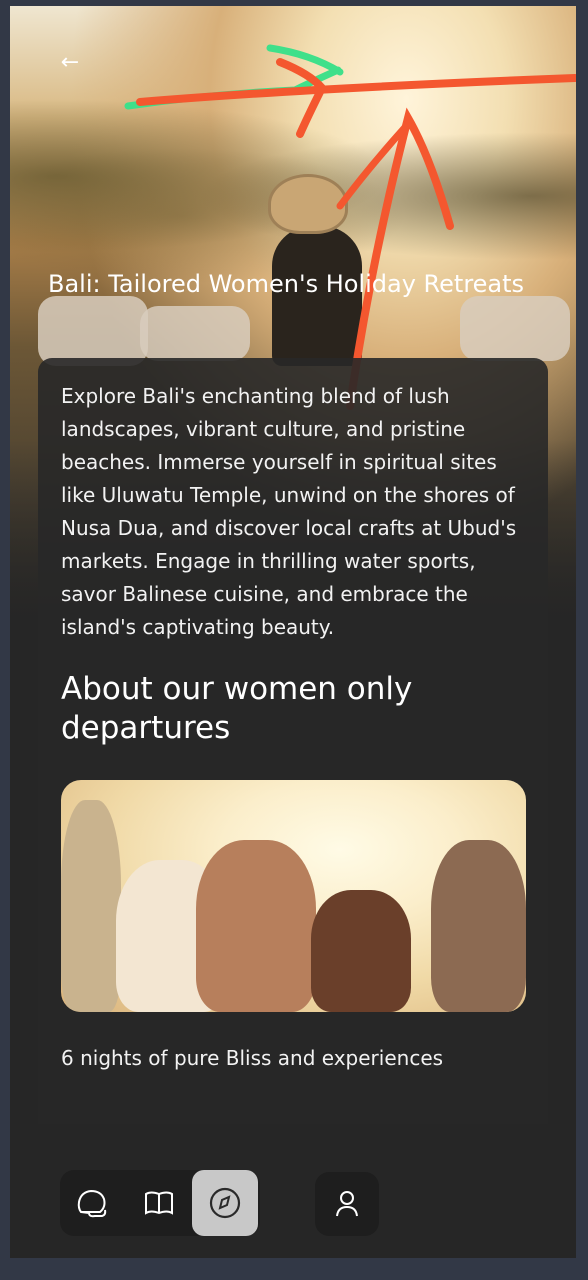 This screenshot has width=588, height=1280. I want to click on nav-map, so click(159, 1203).